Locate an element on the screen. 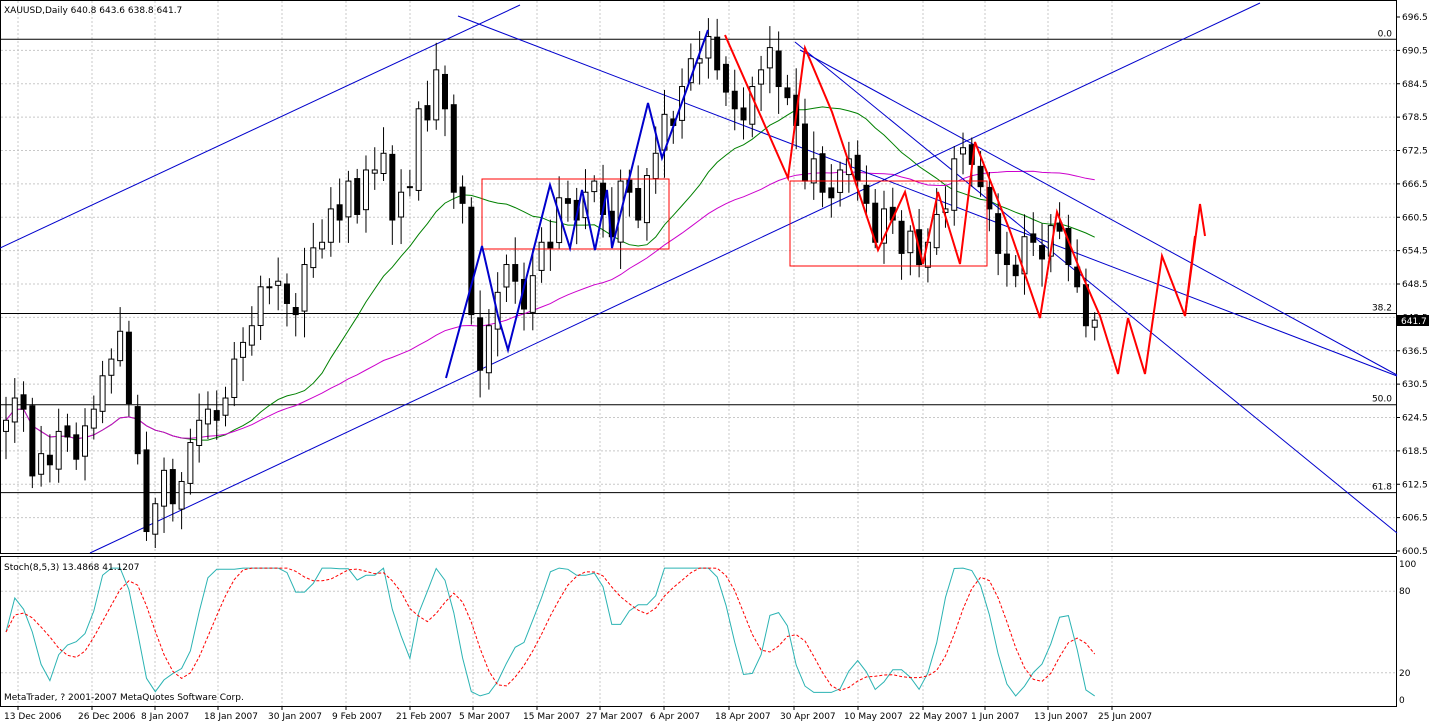  y-tick-label: 672.5 is located at coordinates (1415, 152).